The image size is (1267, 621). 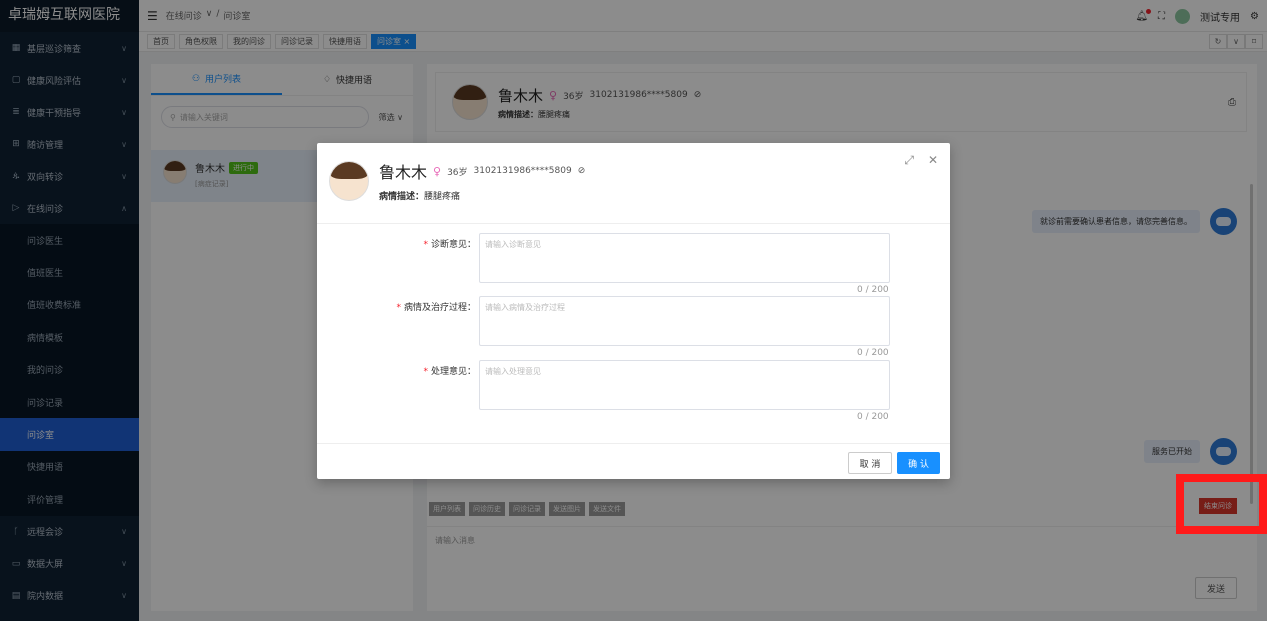 What do you see at coordinates (921, 160) in the screenshot?
I see `modal-controls: ⤢ ✕` at bounding box center [921, 160].